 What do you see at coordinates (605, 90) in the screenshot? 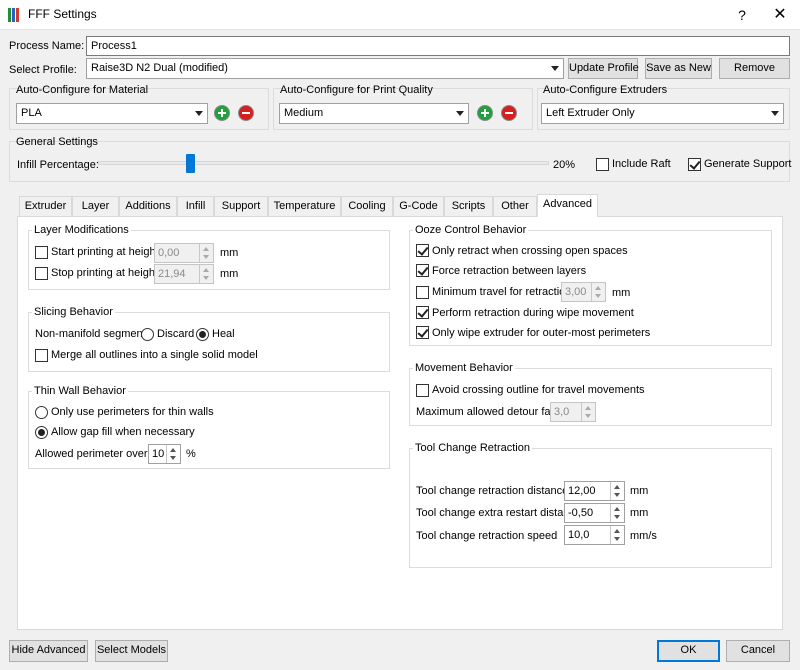
I see `auto-configure-extruders-title: Auto-Configure Extruders` at bounding box center [605, 90].